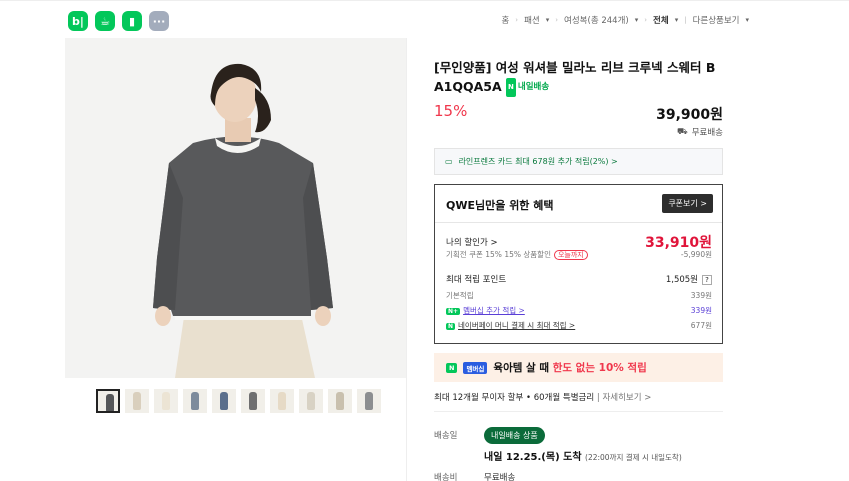 The image size is (849, 481). I want to click on product-title-text: [무인양품] 여성 워셔블 밀라노 리브 크루넥 스웨터 B A1QQA5A, so click(575, 77).